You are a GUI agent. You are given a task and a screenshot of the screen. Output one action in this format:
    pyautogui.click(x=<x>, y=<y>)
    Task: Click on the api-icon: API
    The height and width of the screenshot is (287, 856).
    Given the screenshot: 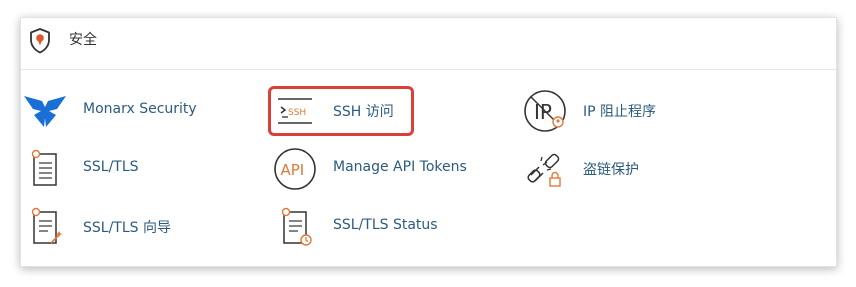 What is the action you would take?
    pyautogui.click(x=295, y=169)
    